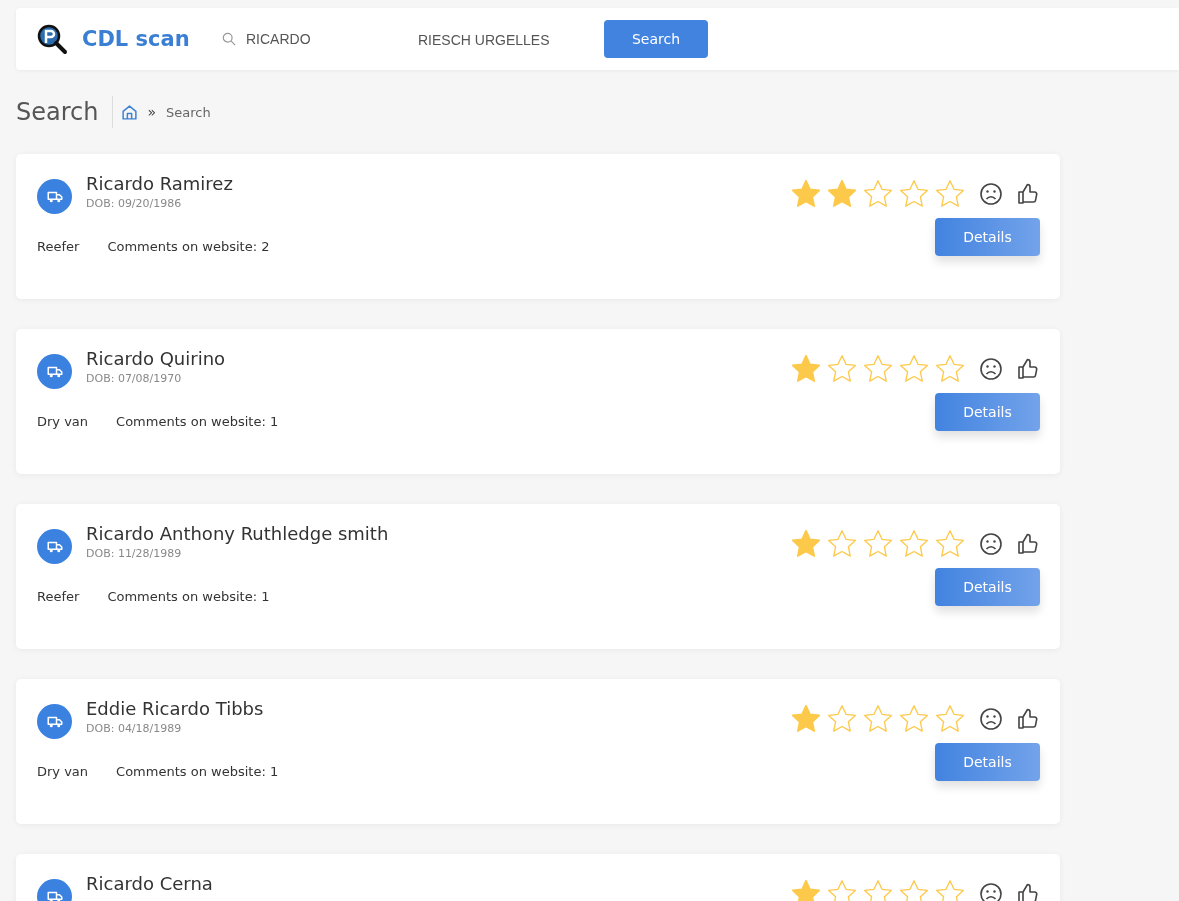  What do you see at coordinates (189, 246) in the screenshot?
I see `comment-count: Comments on website: 2` at bounding box center [189, 246].